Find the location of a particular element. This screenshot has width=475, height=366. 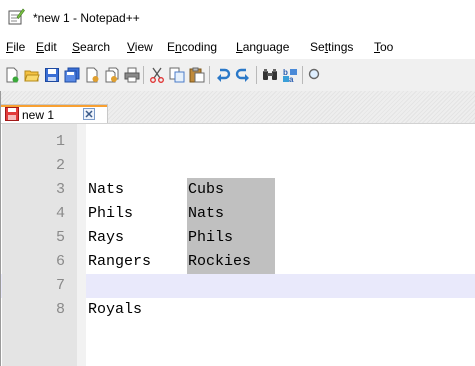

selected-text: Rockies is located at coordinates (220, 261).